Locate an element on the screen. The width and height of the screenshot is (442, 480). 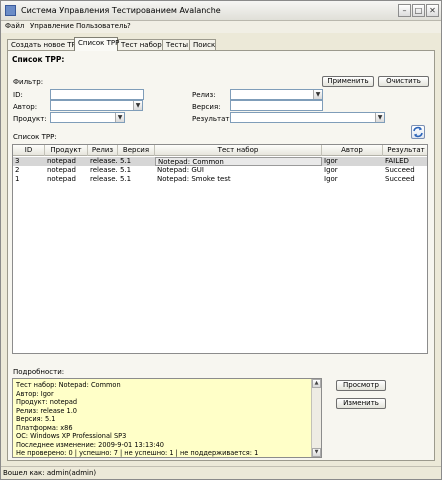
refresh-icon is located at coordinates (418, 132).